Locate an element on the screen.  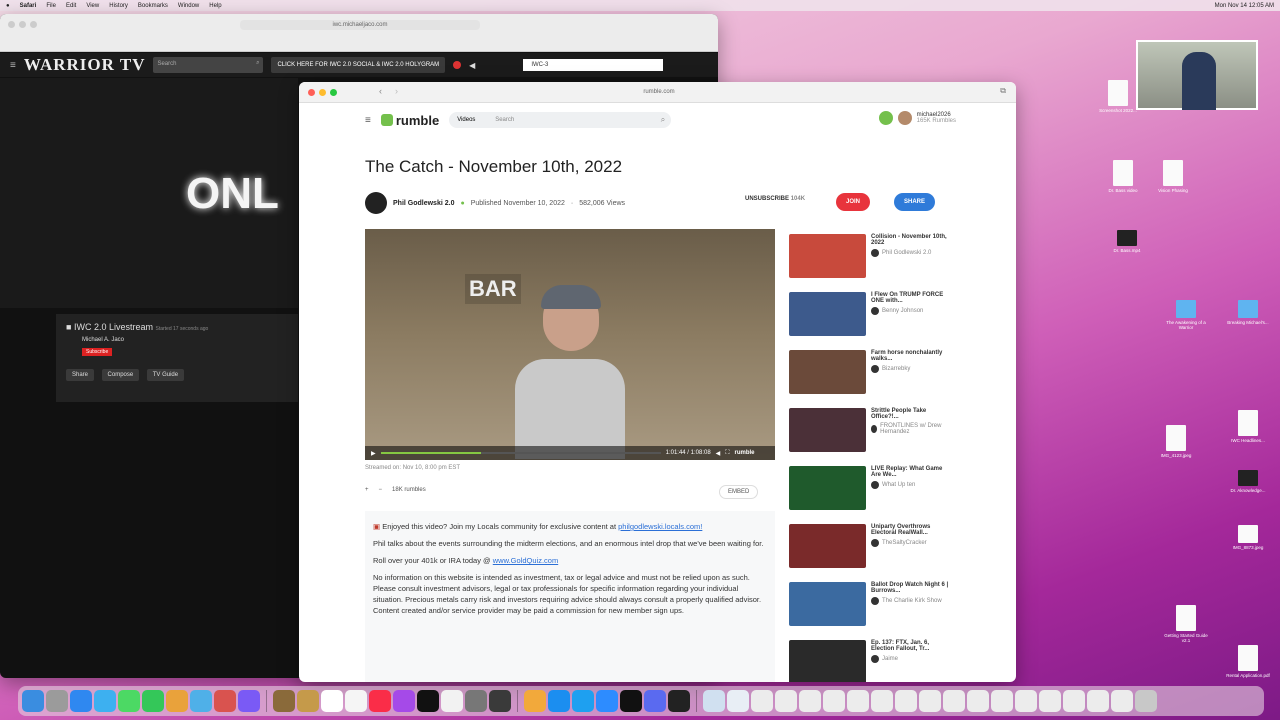
desktop-folder: The Awakening of a Warrior is located at coordinates (1186, 315).